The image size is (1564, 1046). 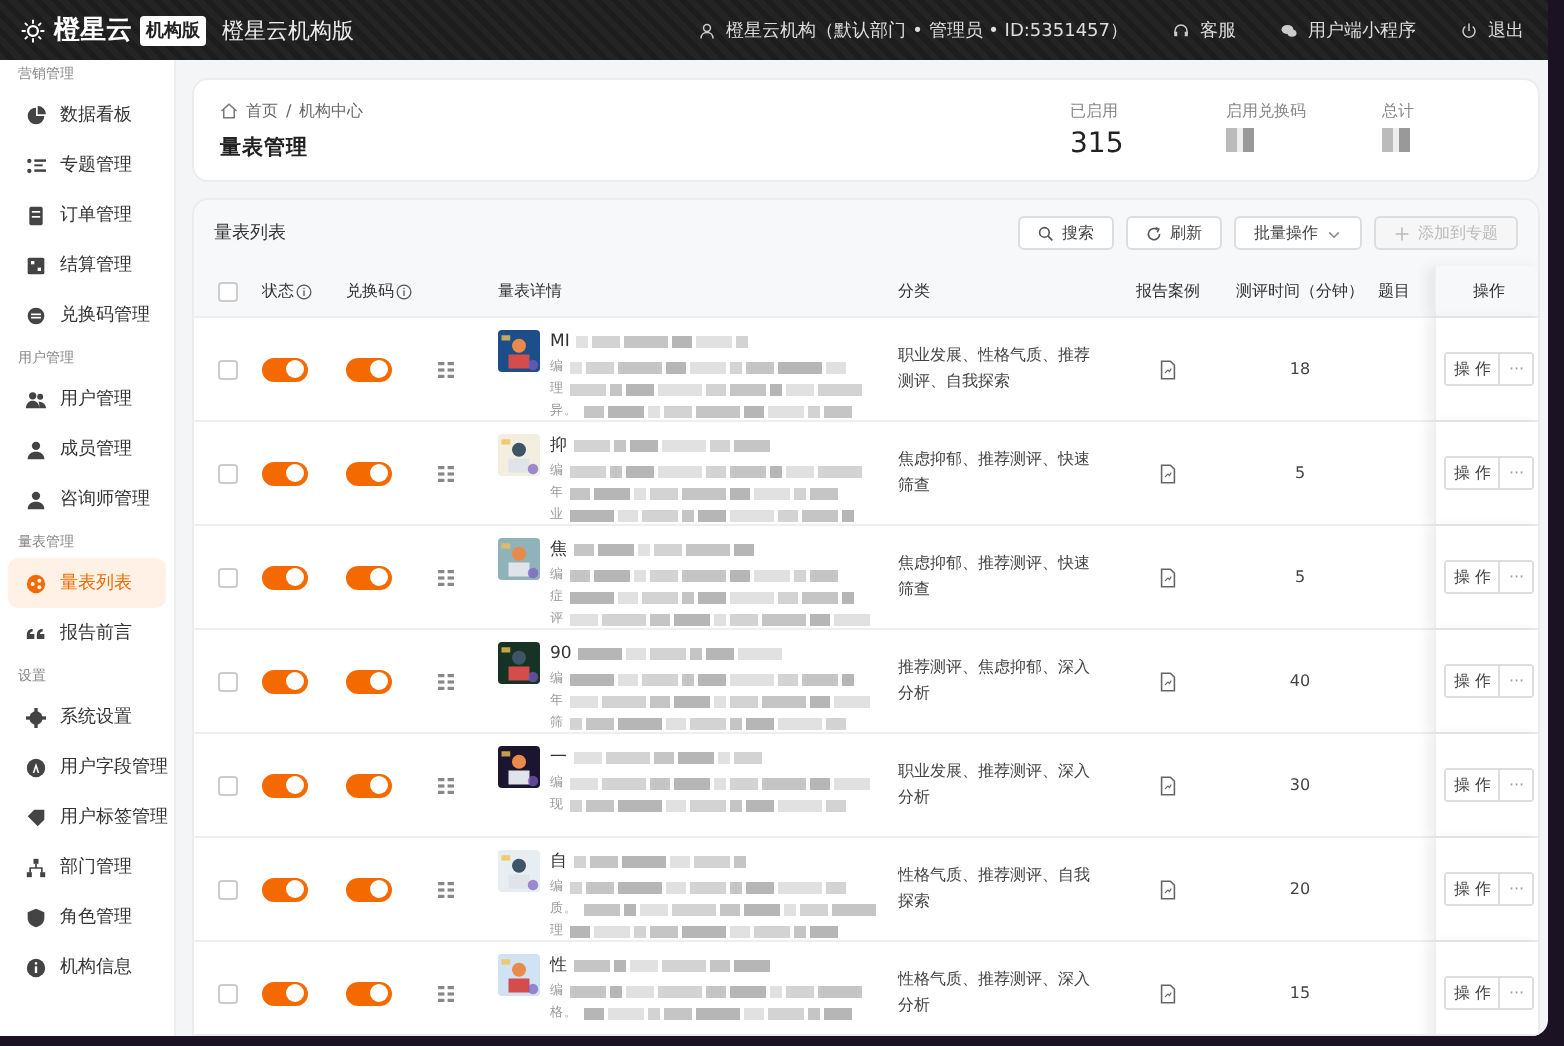 I want to click on sidebar-item: 报告前言, so click(x=87, y=633).